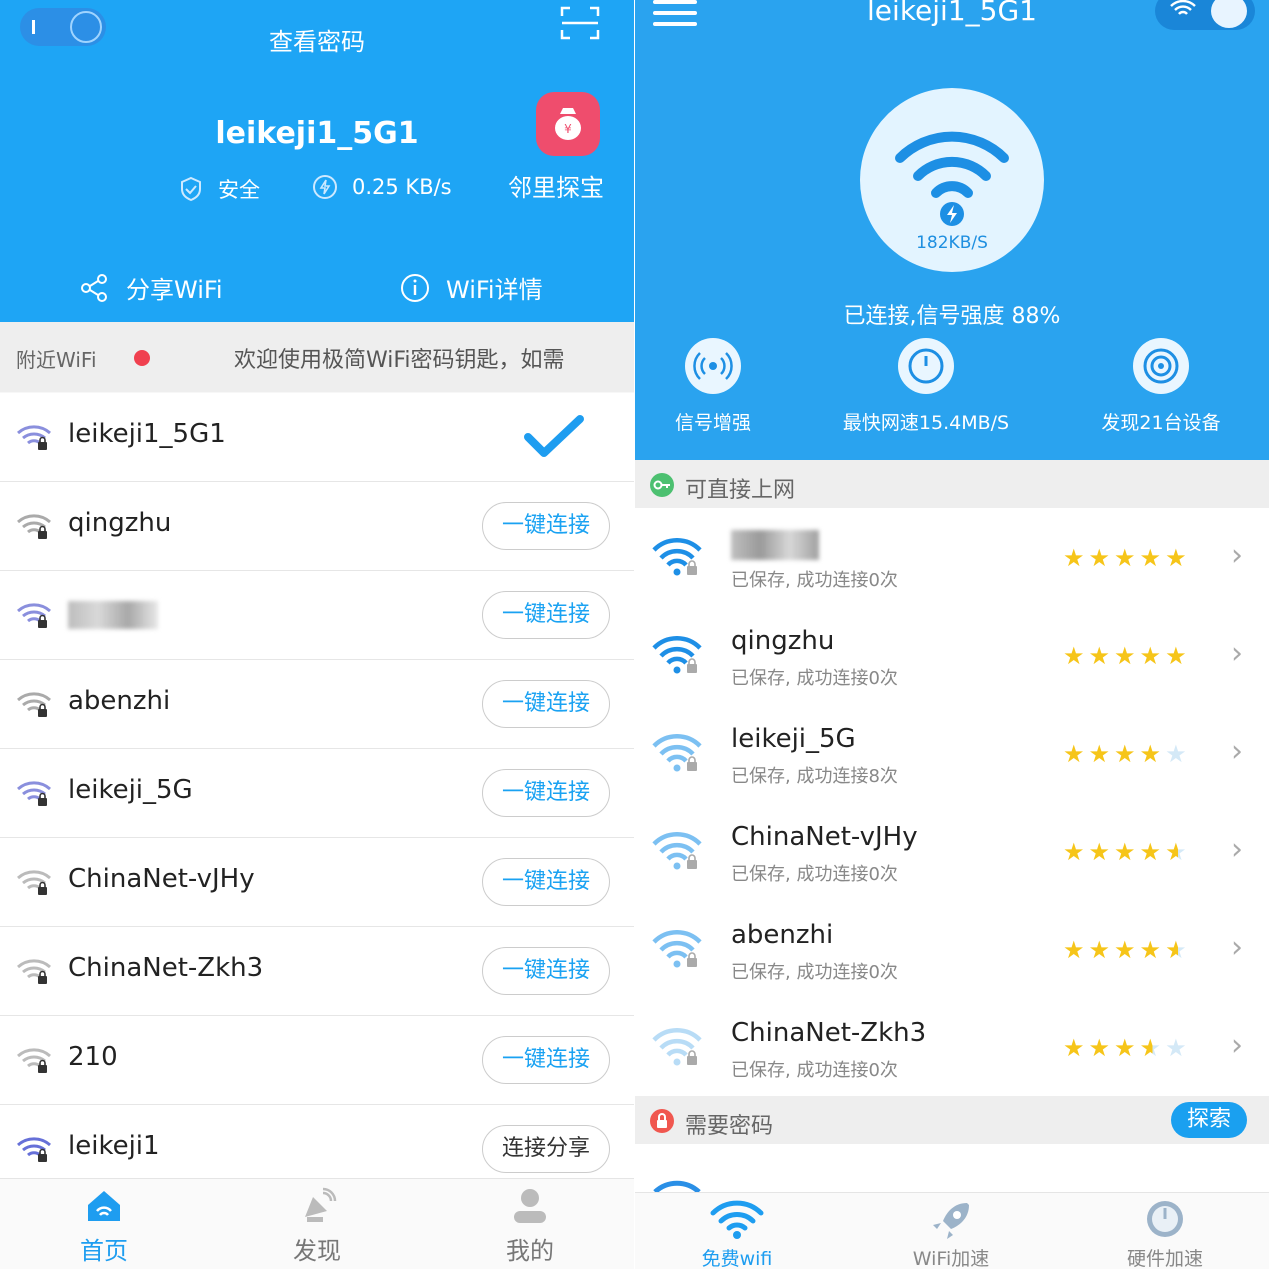 The image size is (1269, 1269). Describe the element at coordinates (321, 1204) in the screenshot. I see `satellite-icon` at that location.